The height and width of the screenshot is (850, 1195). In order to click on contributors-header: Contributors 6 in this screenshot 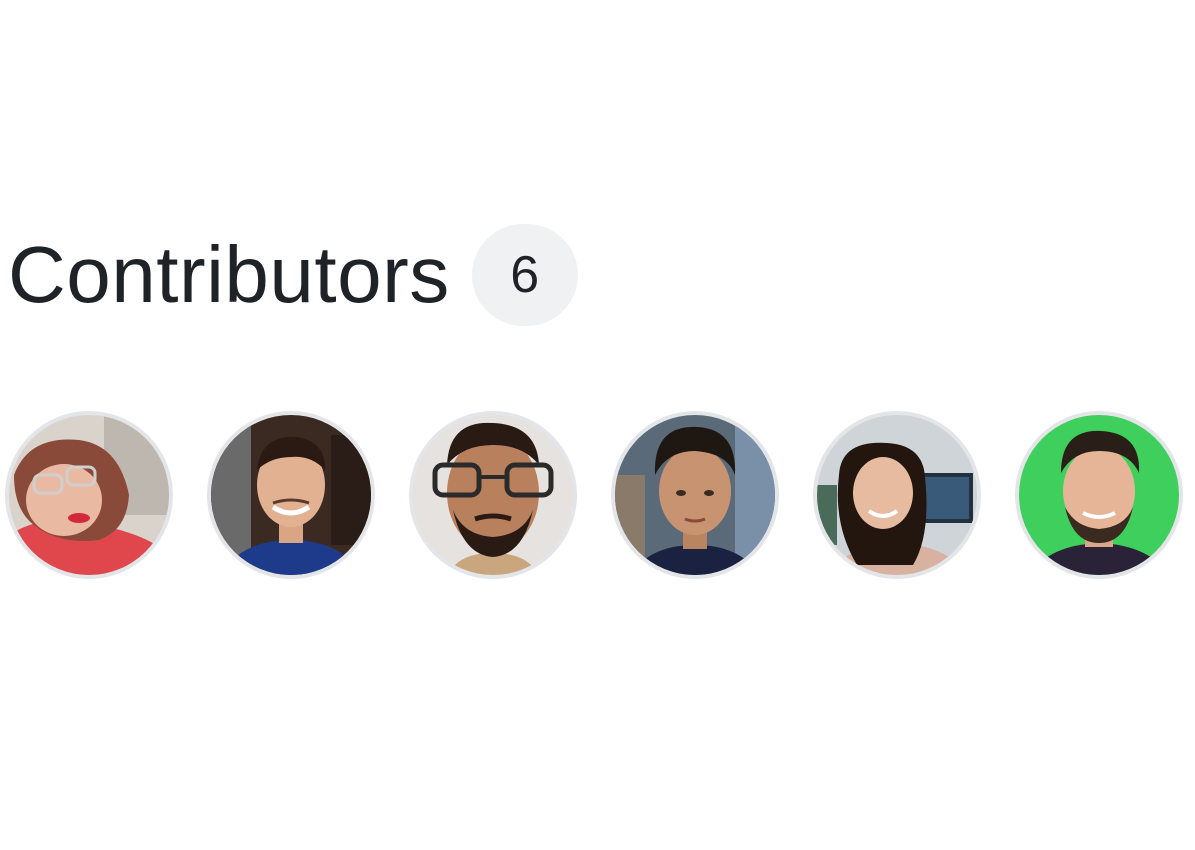, I will do `click(293, 275)`.